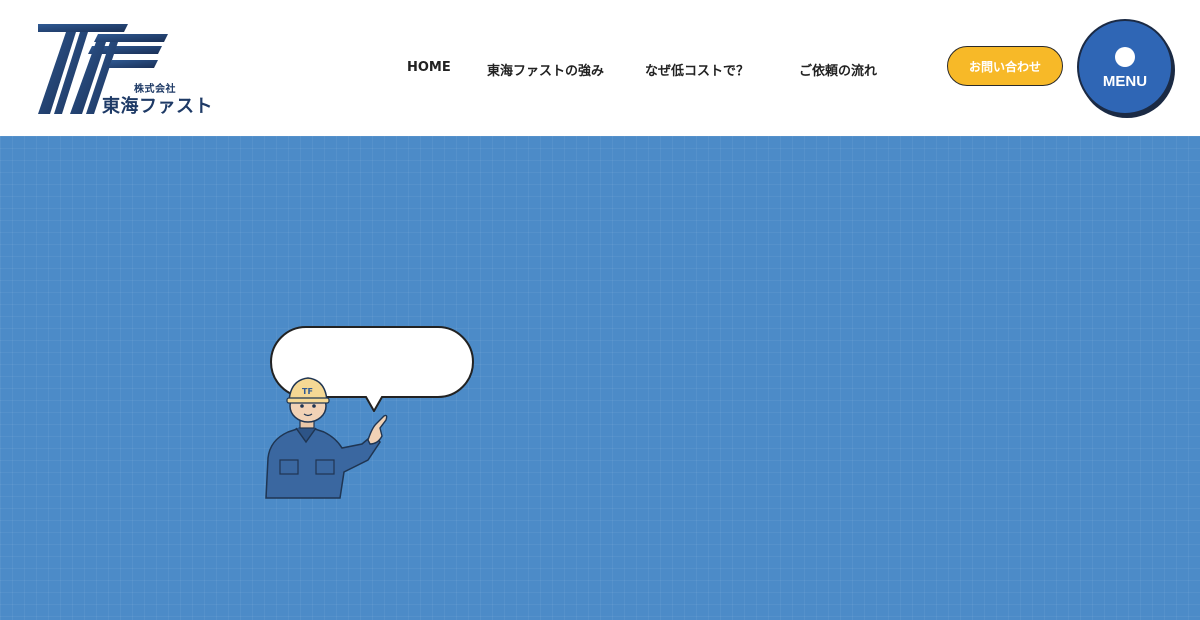  What do you see at coordinates (1005, 66) in the screenshot?
I see `contact-button: お問い合わせ` at bounding box center [1005, 66].